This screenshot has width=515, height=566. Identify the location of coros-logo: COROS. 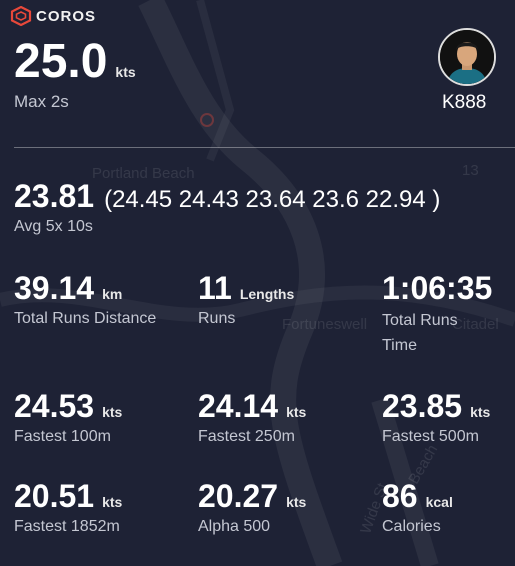
(53, 16).